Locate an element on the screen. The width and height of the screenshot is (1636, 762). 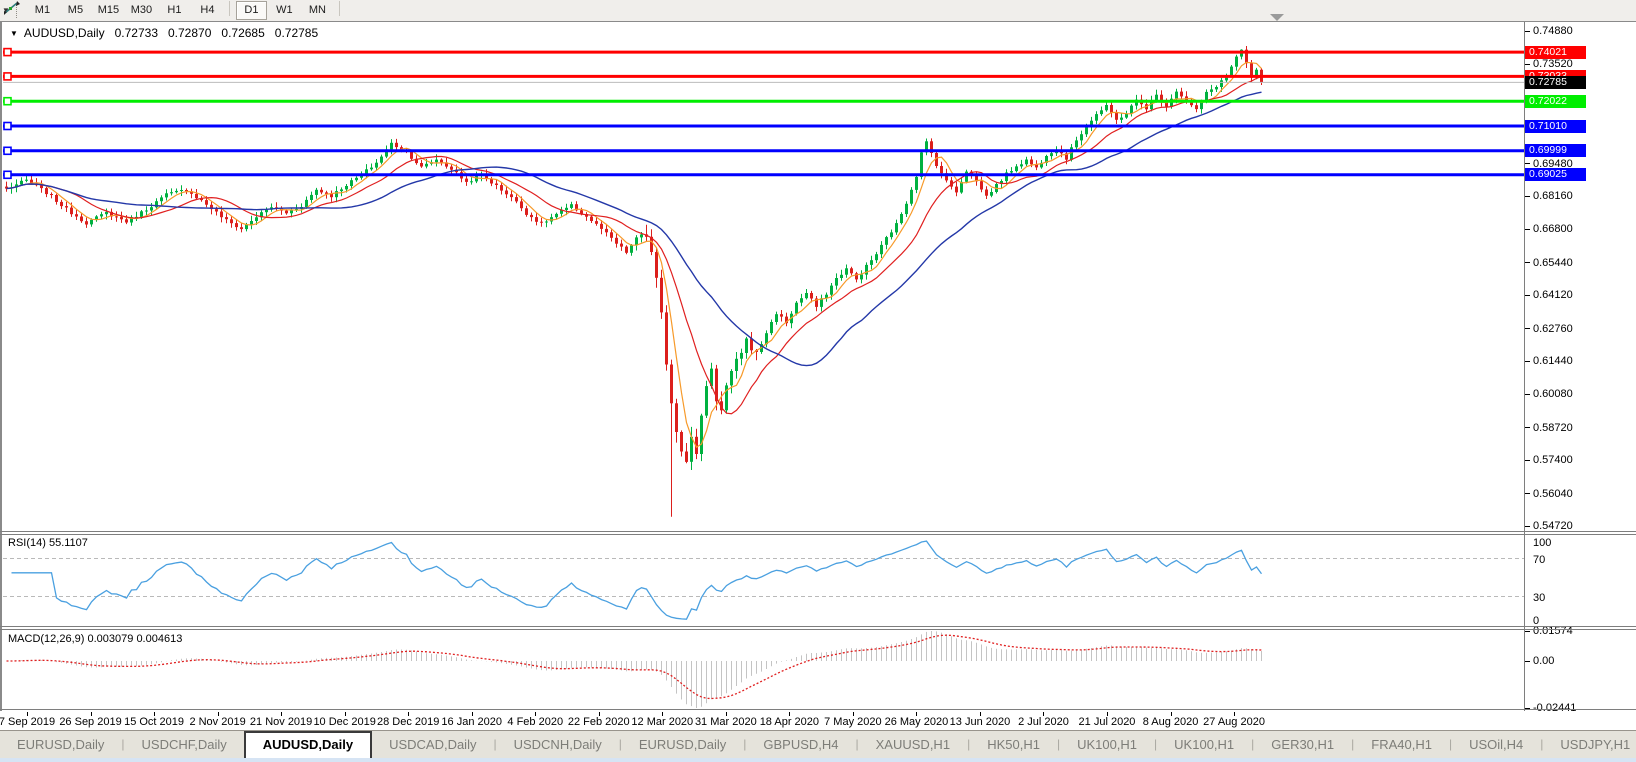
axis-tick-label: 0.60080 is located at coordinates (1553, 394).